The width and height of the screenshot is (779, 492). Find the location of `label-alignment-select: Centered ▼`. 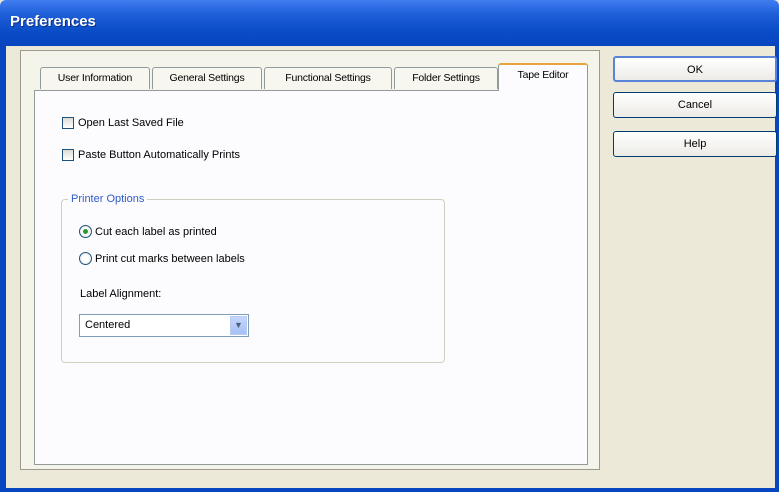

label-alignment-select: Centered ▼ is located at coordinates (164, 325).